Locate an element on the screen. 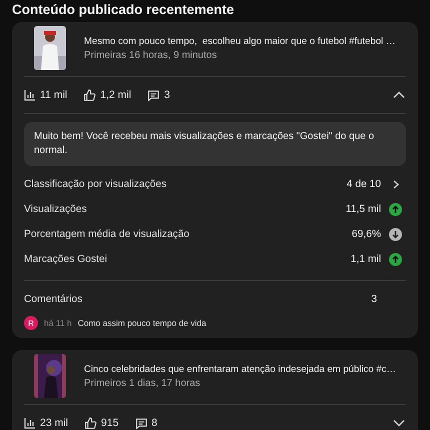 This screenshot has width=430, height=430. comment-time: há 11 h is located at coordinates (58, 323).